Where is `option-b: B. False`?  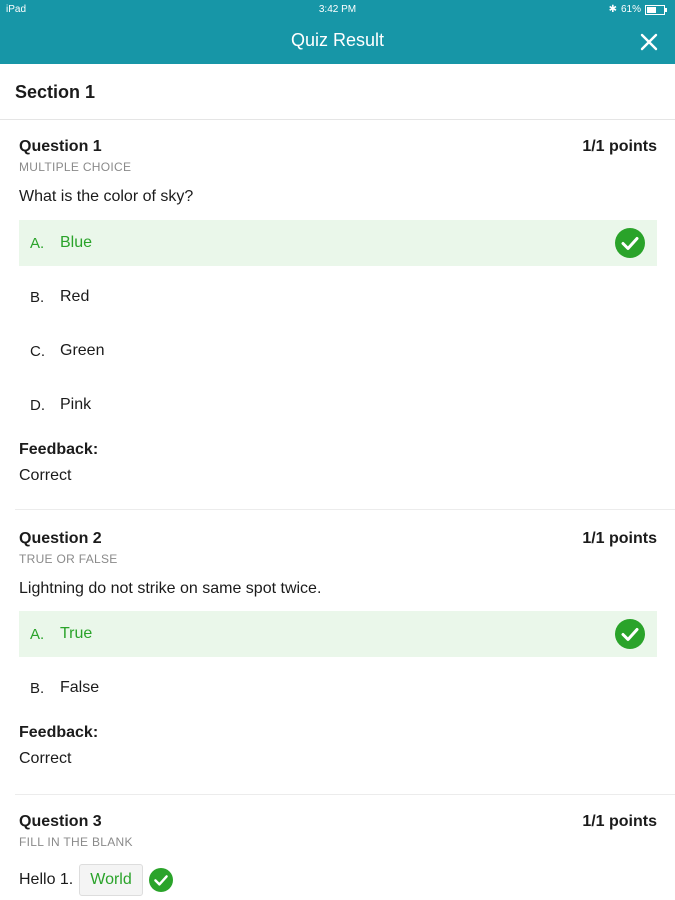
option-b: B. False is located at coordinates (338, 688).